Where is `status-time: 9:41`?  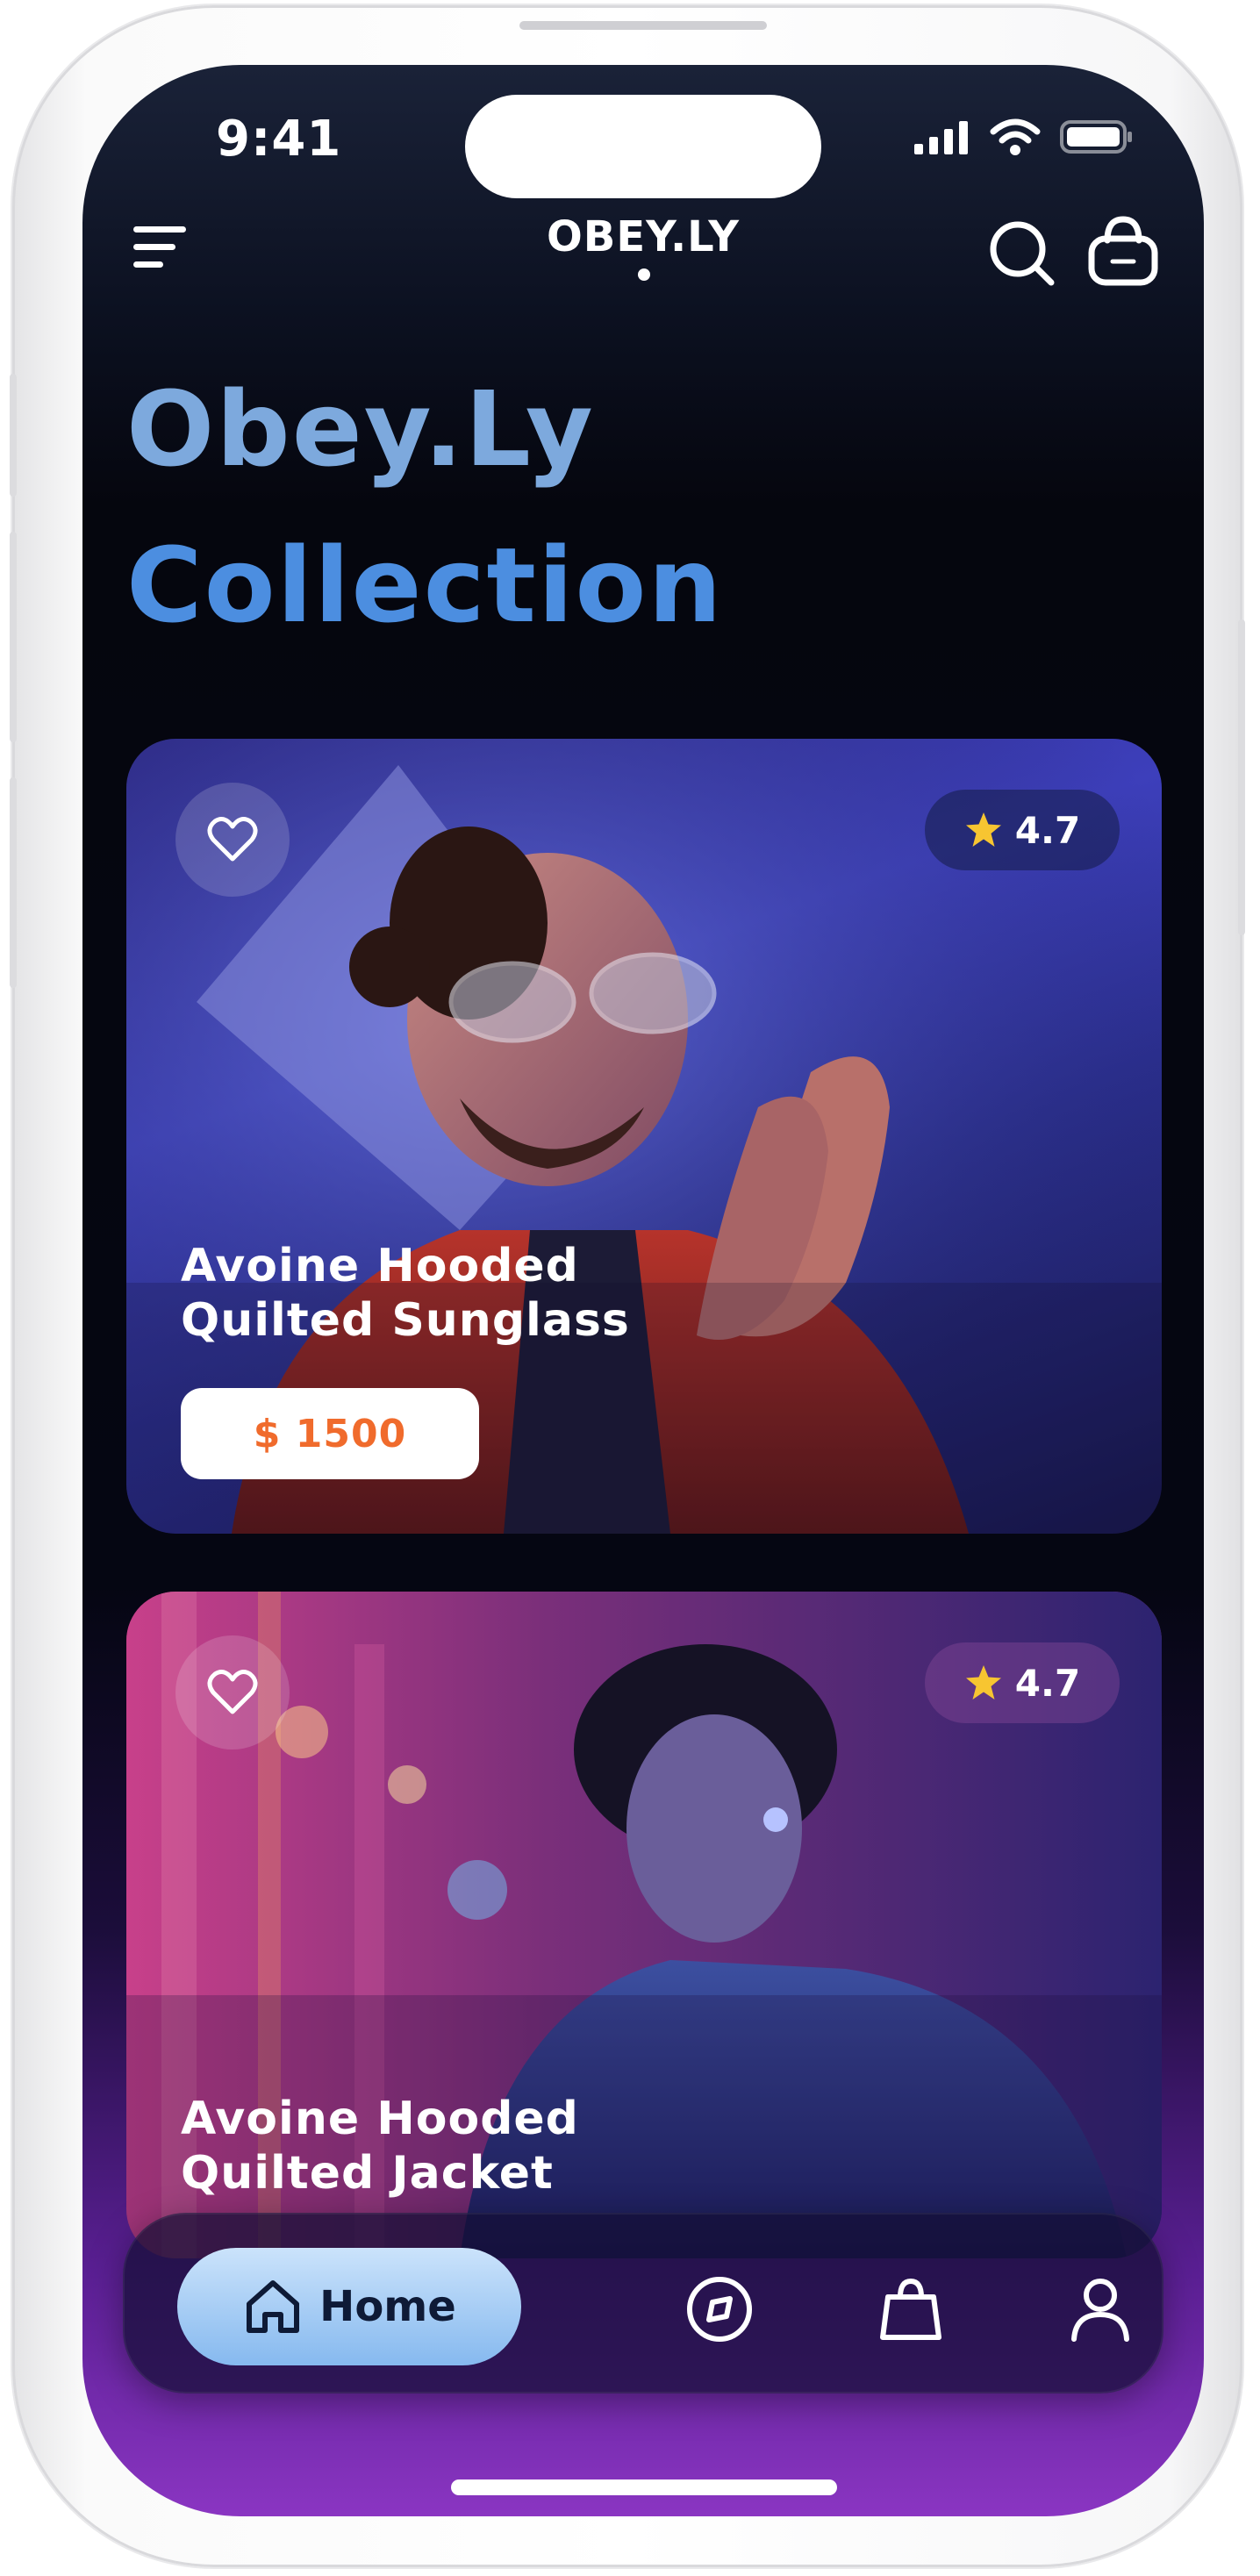
status-time: 9:41 is located at coordinates (279, 139).